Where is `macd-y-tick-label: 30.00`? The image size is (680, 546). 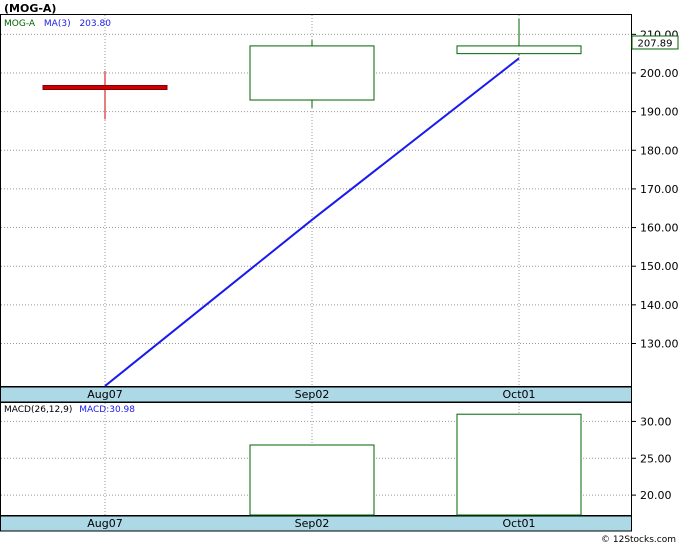
macd-y-tick-label: 30.00 is located at coordinates (656, 421).